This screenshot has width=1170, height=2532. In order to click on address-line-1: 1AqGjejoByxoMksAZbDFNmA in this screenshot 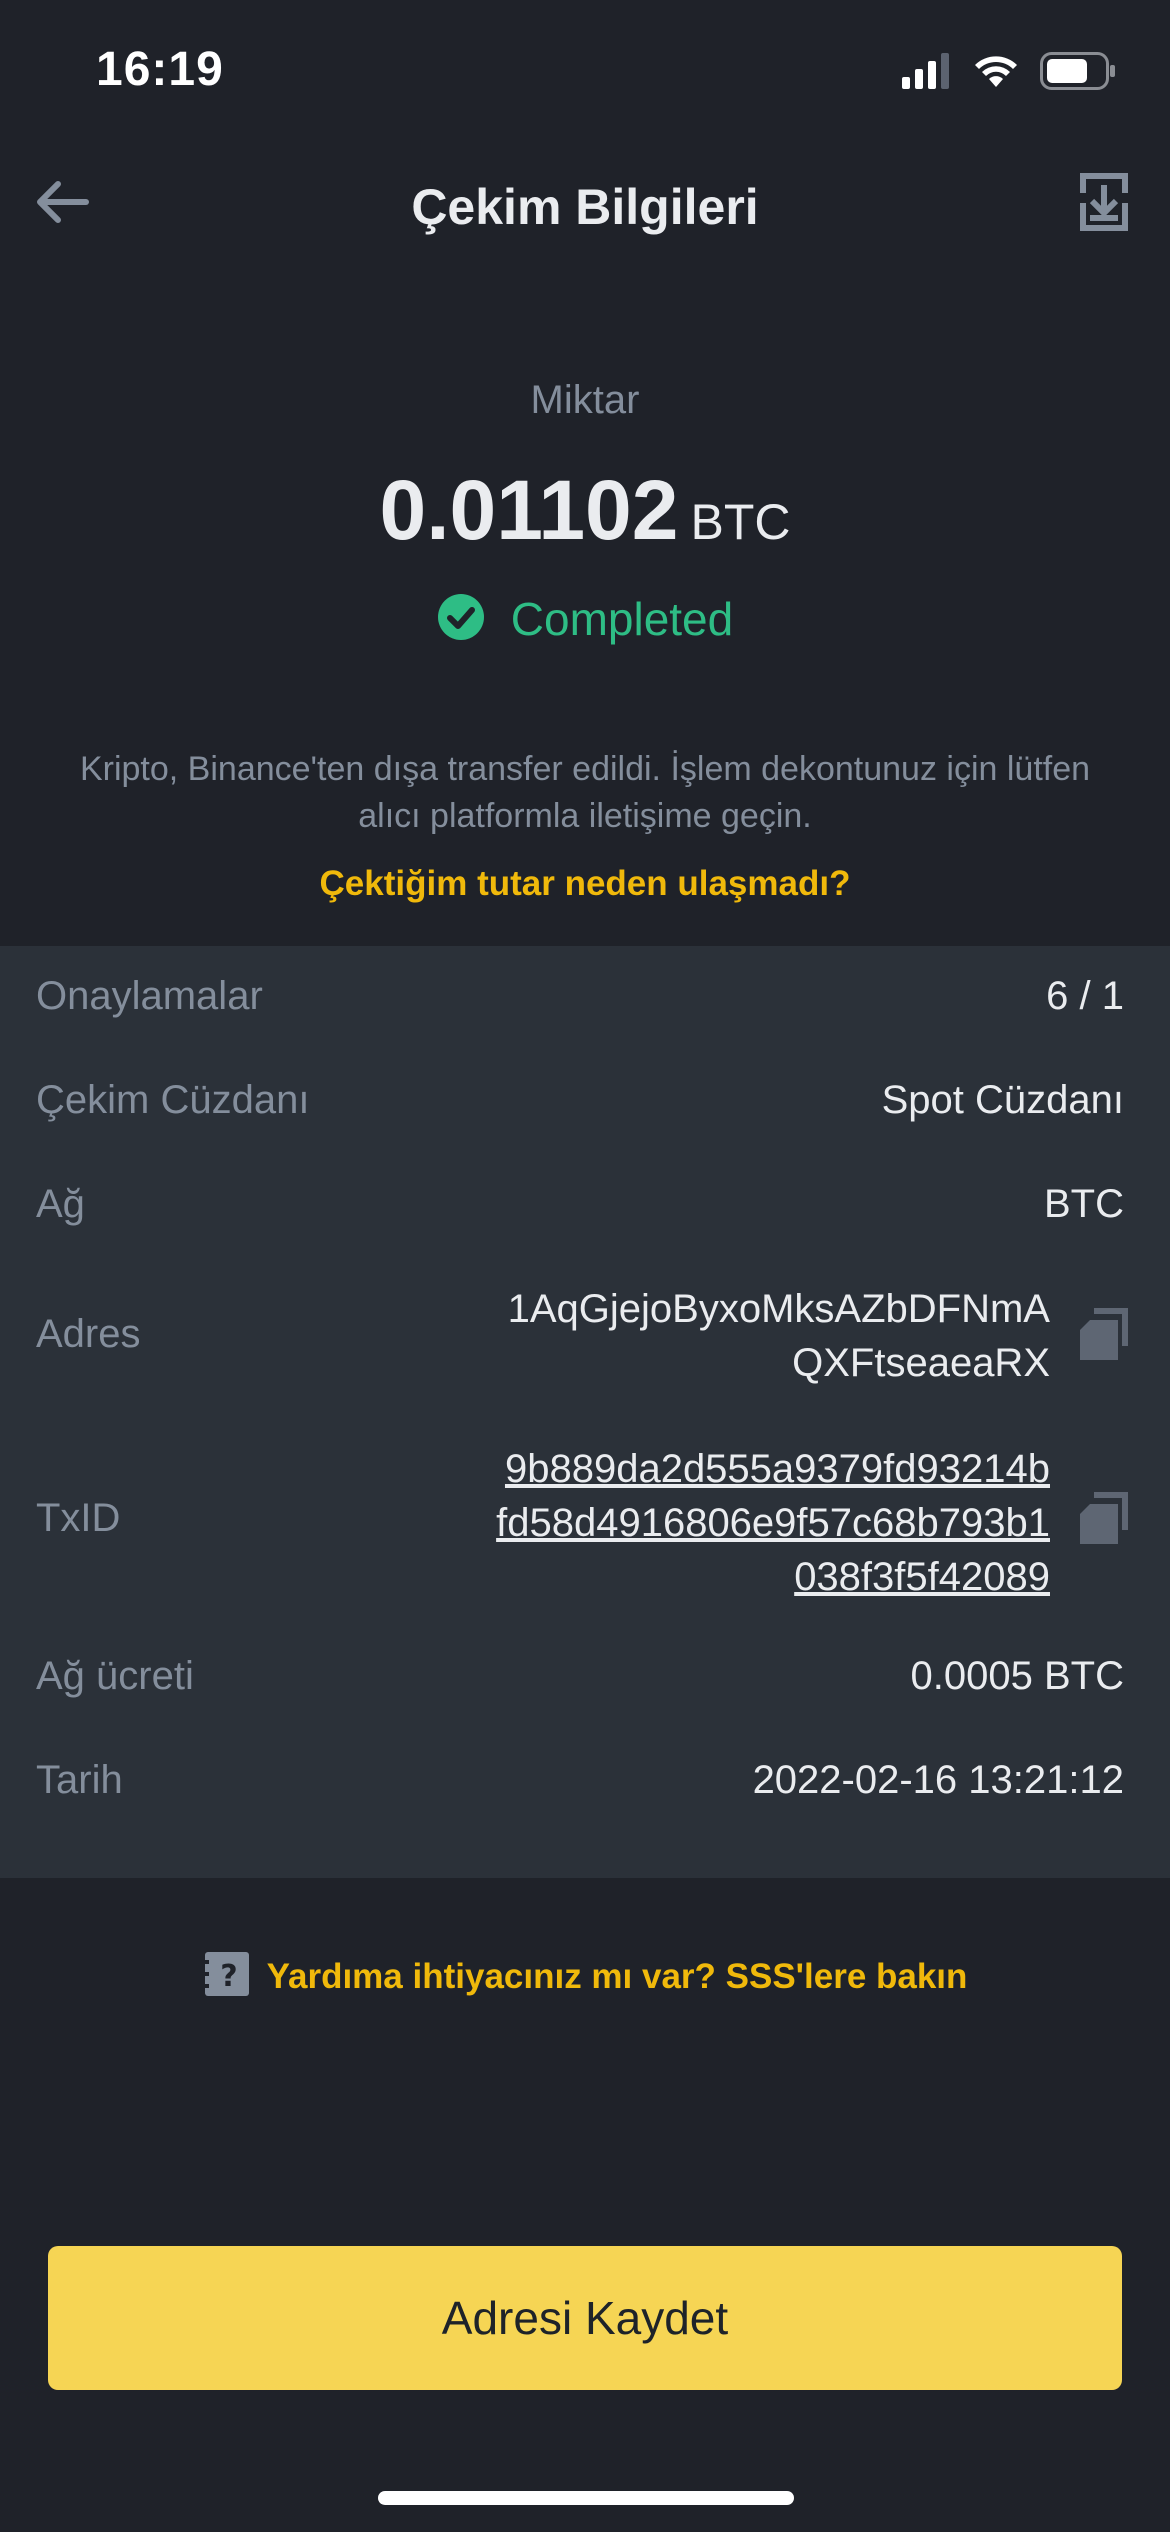, I will do `click(778, 1309)`.